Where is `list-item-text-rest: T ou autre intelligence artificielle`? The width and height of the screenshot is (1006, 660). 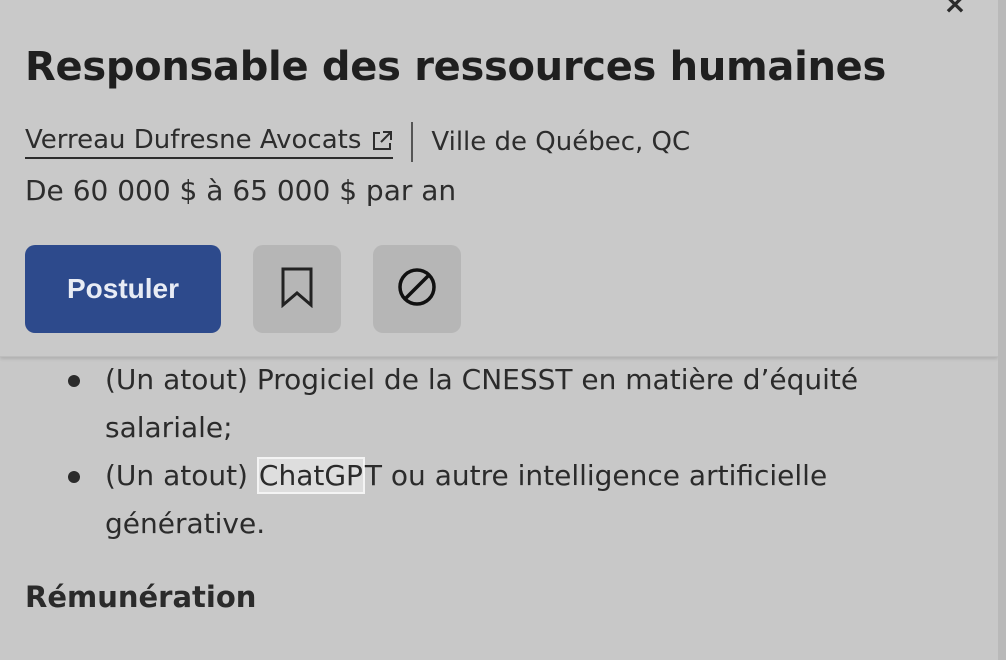 list-item-text-rest: T ou autre intelligence artificielle is located at coordinates (596, 475).